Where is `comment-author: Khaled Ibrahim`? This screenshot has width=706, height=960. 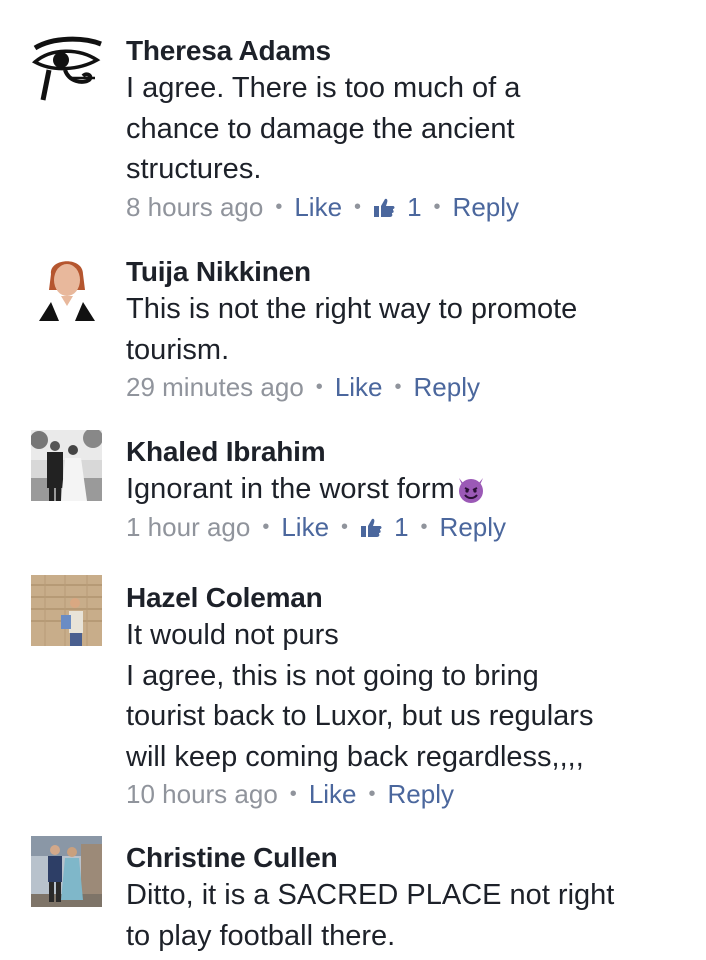 comment-author: Khaled Ibrahim is located at coordinates (406, 452).